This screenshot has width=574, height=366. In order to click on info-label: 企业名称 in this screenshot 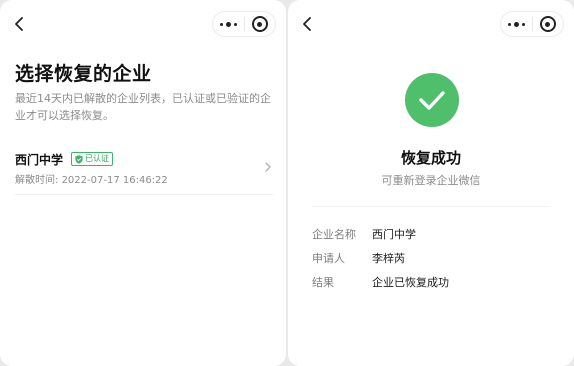, I will do `click(334, 234)`.